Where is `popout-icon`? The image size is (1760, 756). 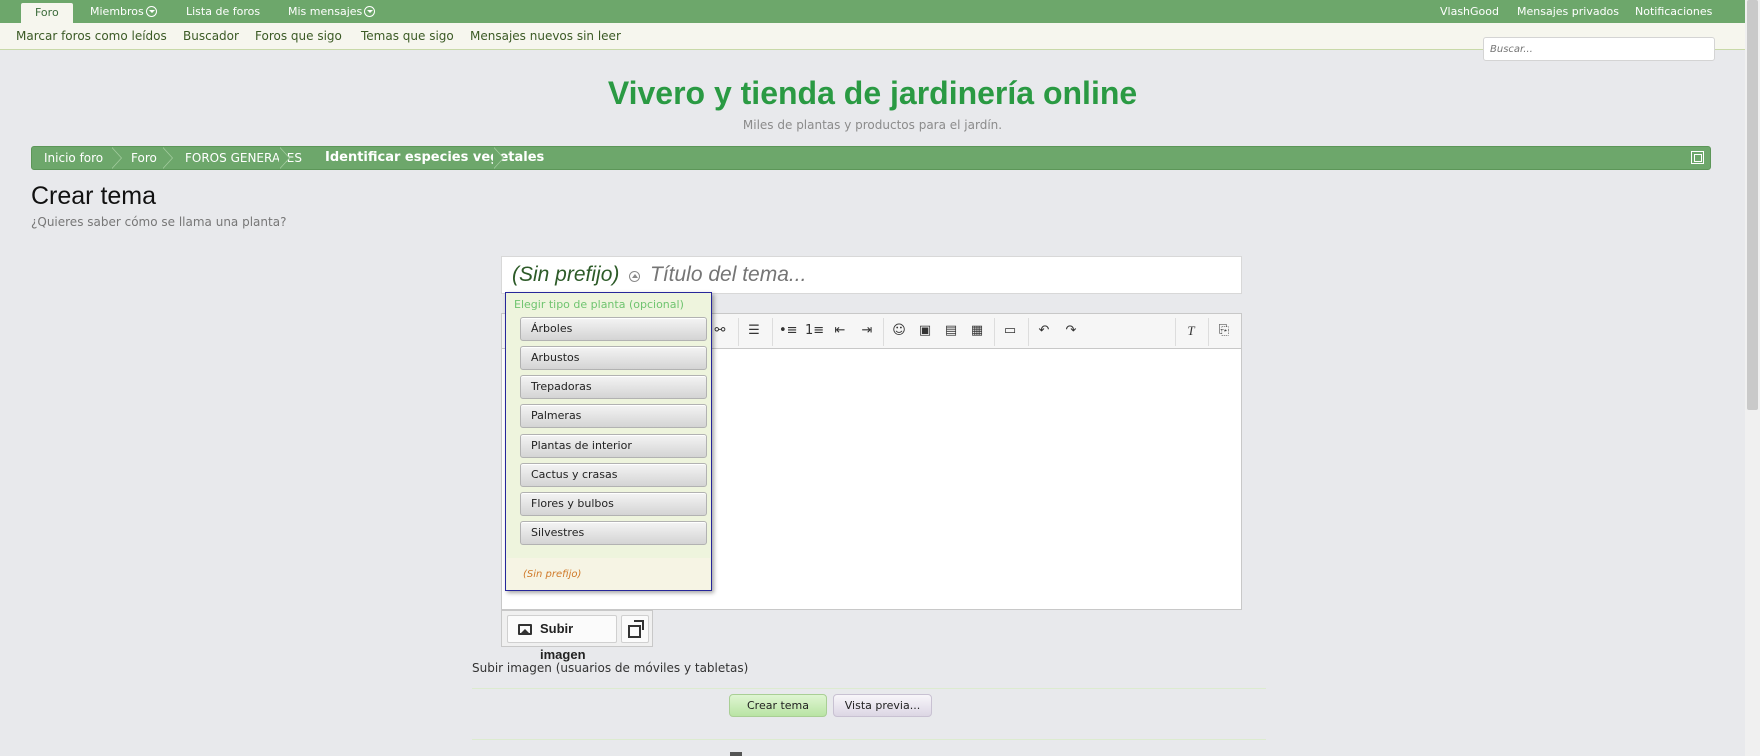
popout-icon is located at coordinates (1697, 157).